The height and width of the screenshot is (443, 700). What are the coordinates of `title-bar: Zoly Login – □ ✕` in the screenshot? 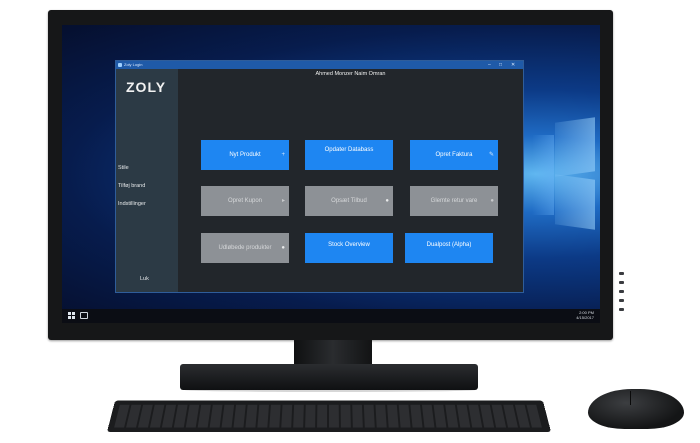 It's located at (319, 65).